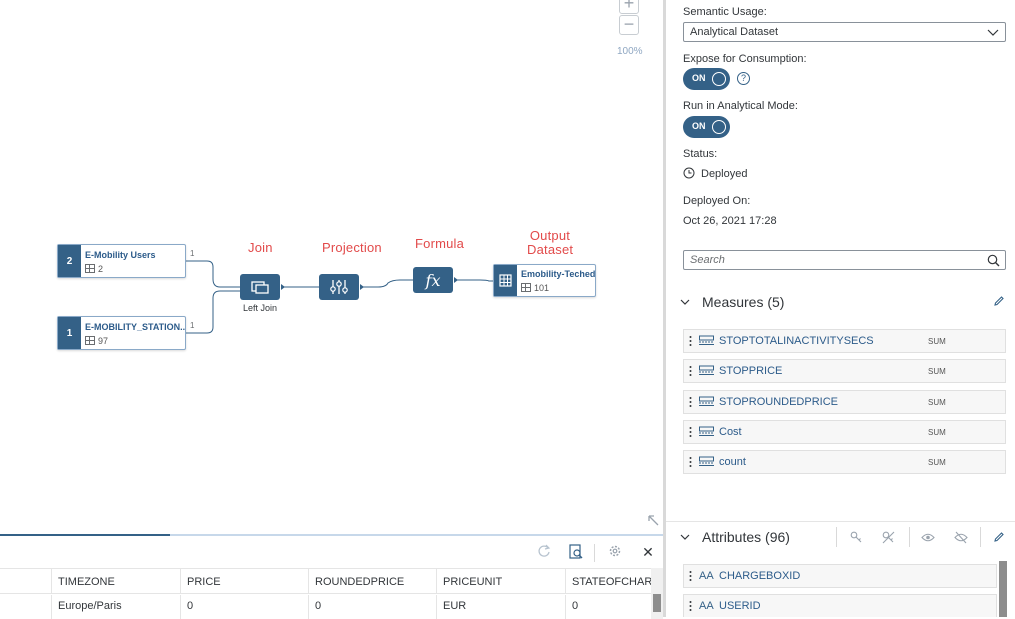  I want to click on attribute-item: AA USERID, so click(840, 605).